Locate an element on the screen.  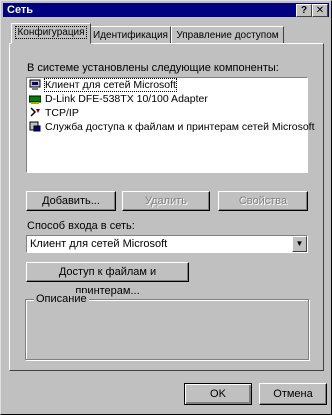
protocol-icon is located at coordinates (35, 112).